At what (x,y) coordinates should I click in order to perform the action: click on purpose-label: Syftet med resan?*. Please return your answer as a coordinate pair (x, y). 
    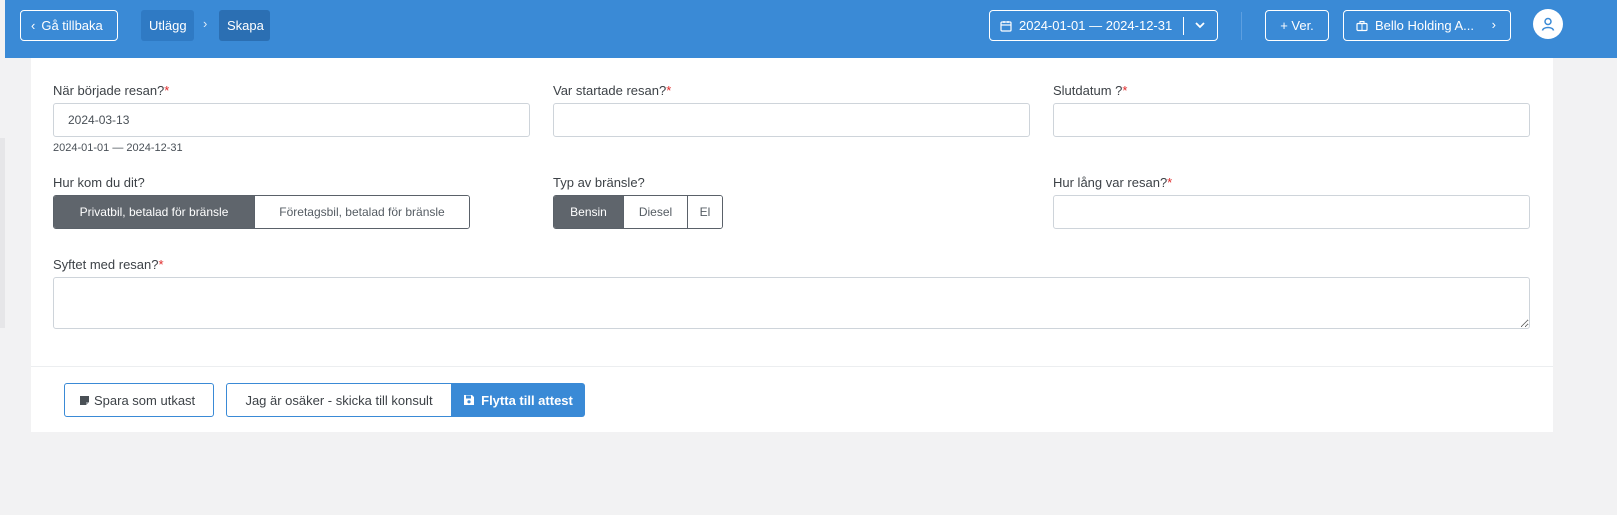
    Looking at the image, I should click on (108, 264).